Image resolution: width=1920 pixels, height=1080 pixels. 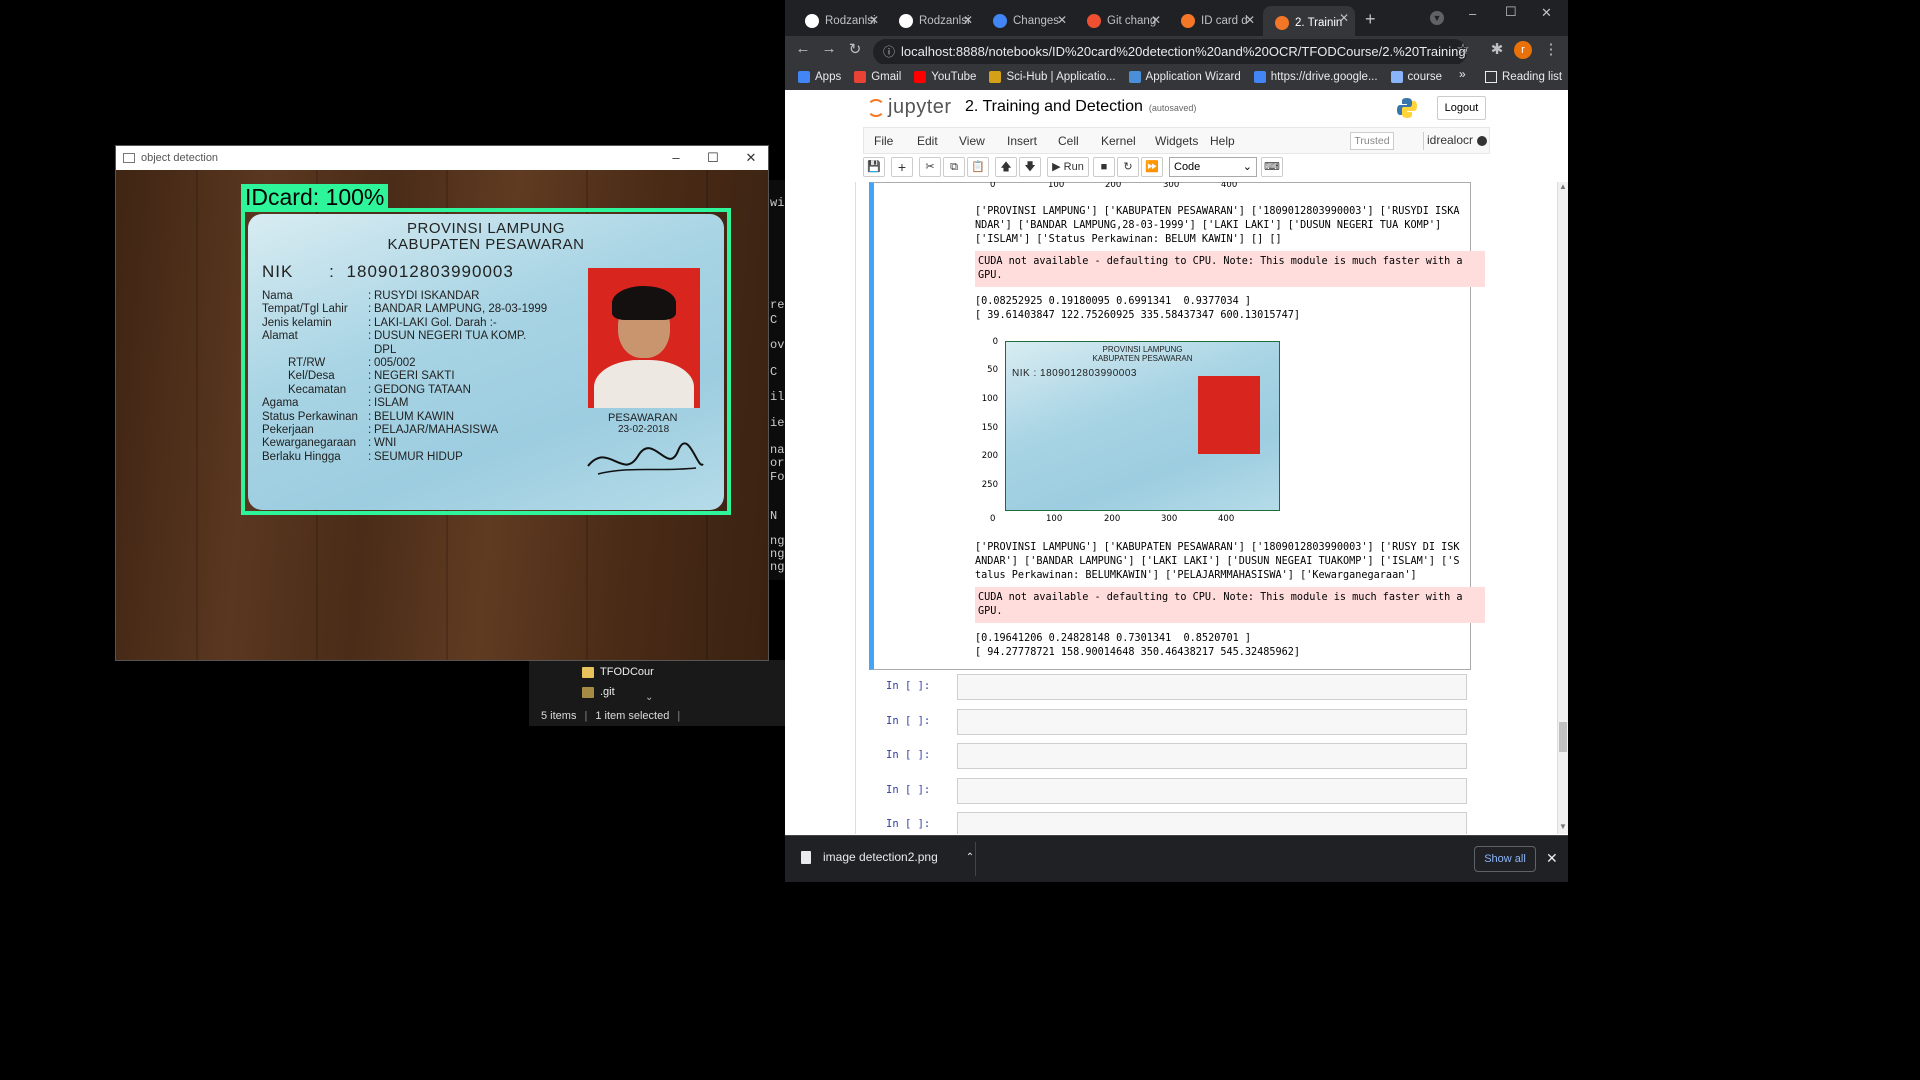 I want to click on notebook-title: 2. Training and Detection (autosaved), so click(x=1080, y=107).